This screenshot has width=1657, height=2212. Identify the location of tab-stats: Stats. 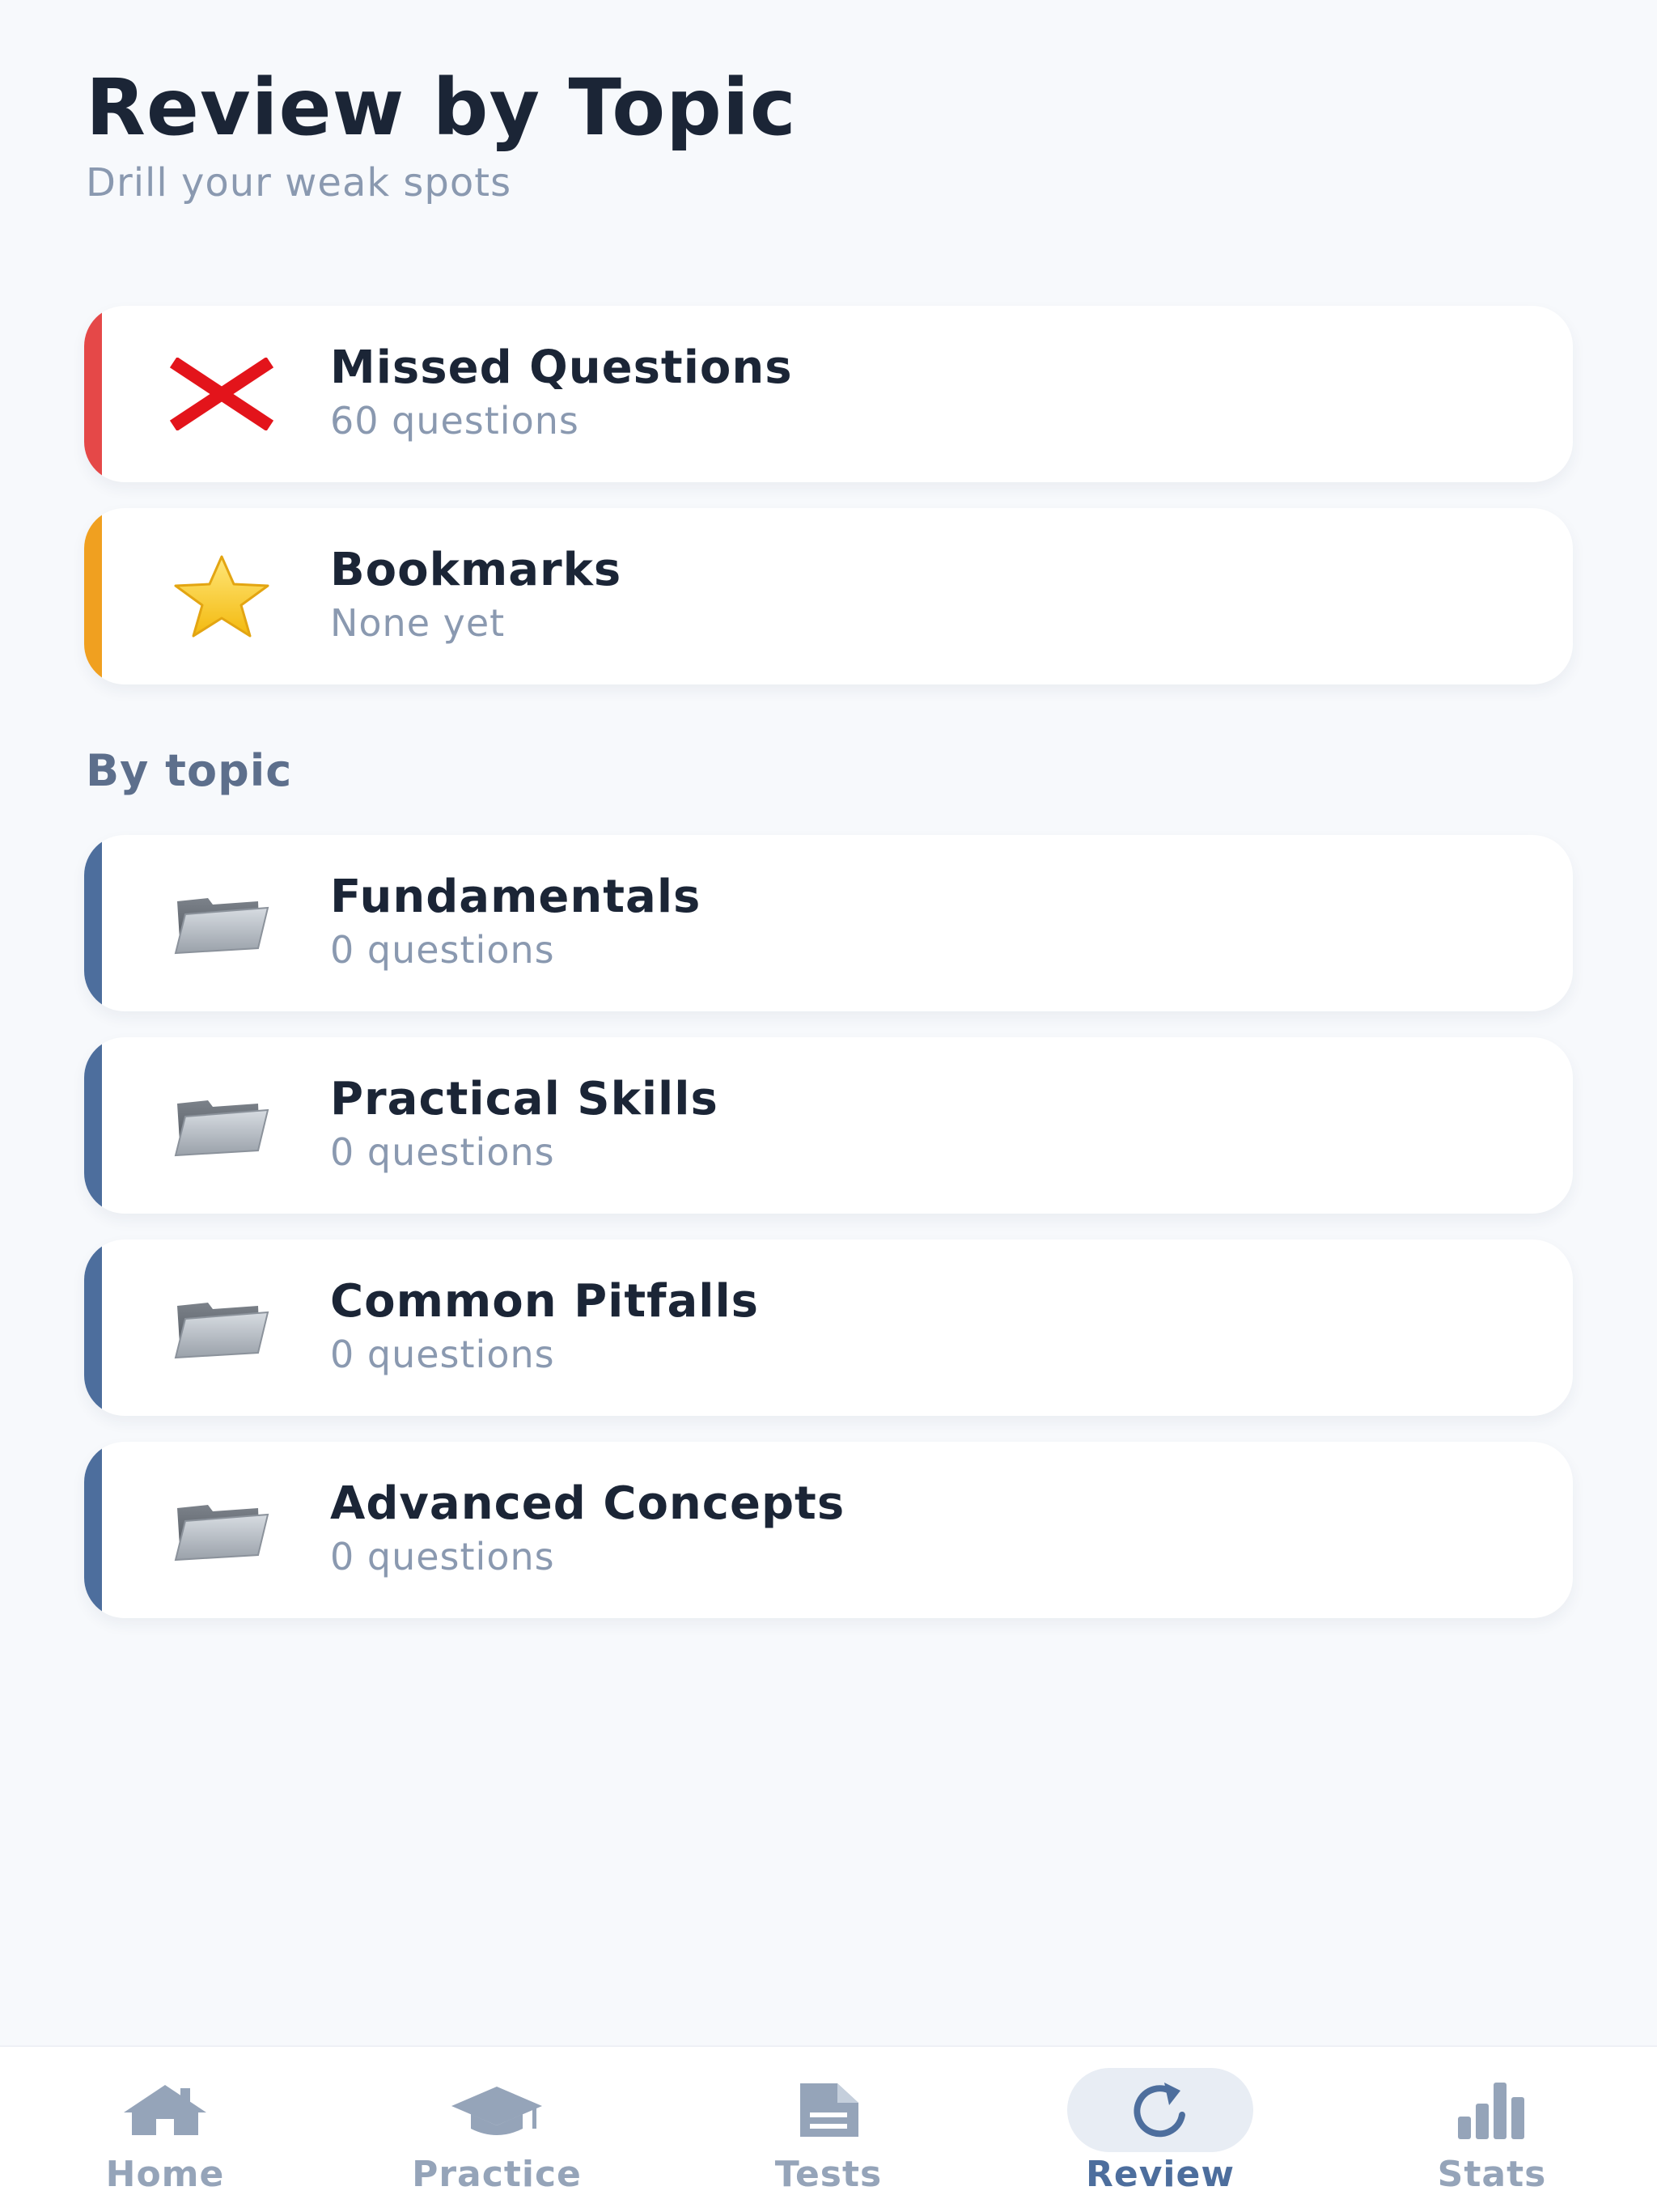
(1492, 2129).